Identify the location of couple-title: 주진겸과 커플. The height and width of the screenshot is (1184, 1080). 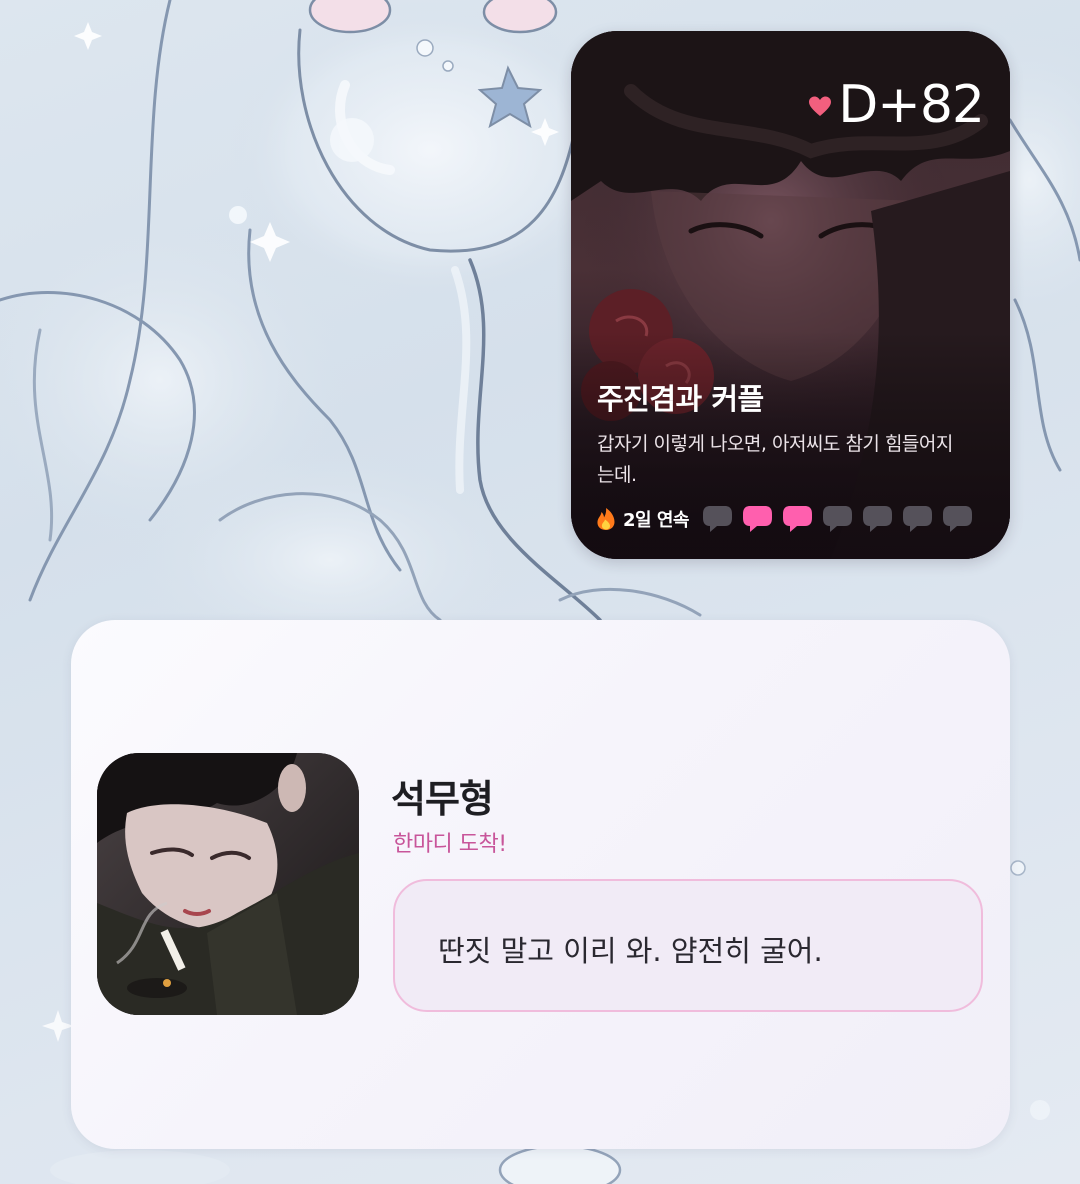
(680, 399).